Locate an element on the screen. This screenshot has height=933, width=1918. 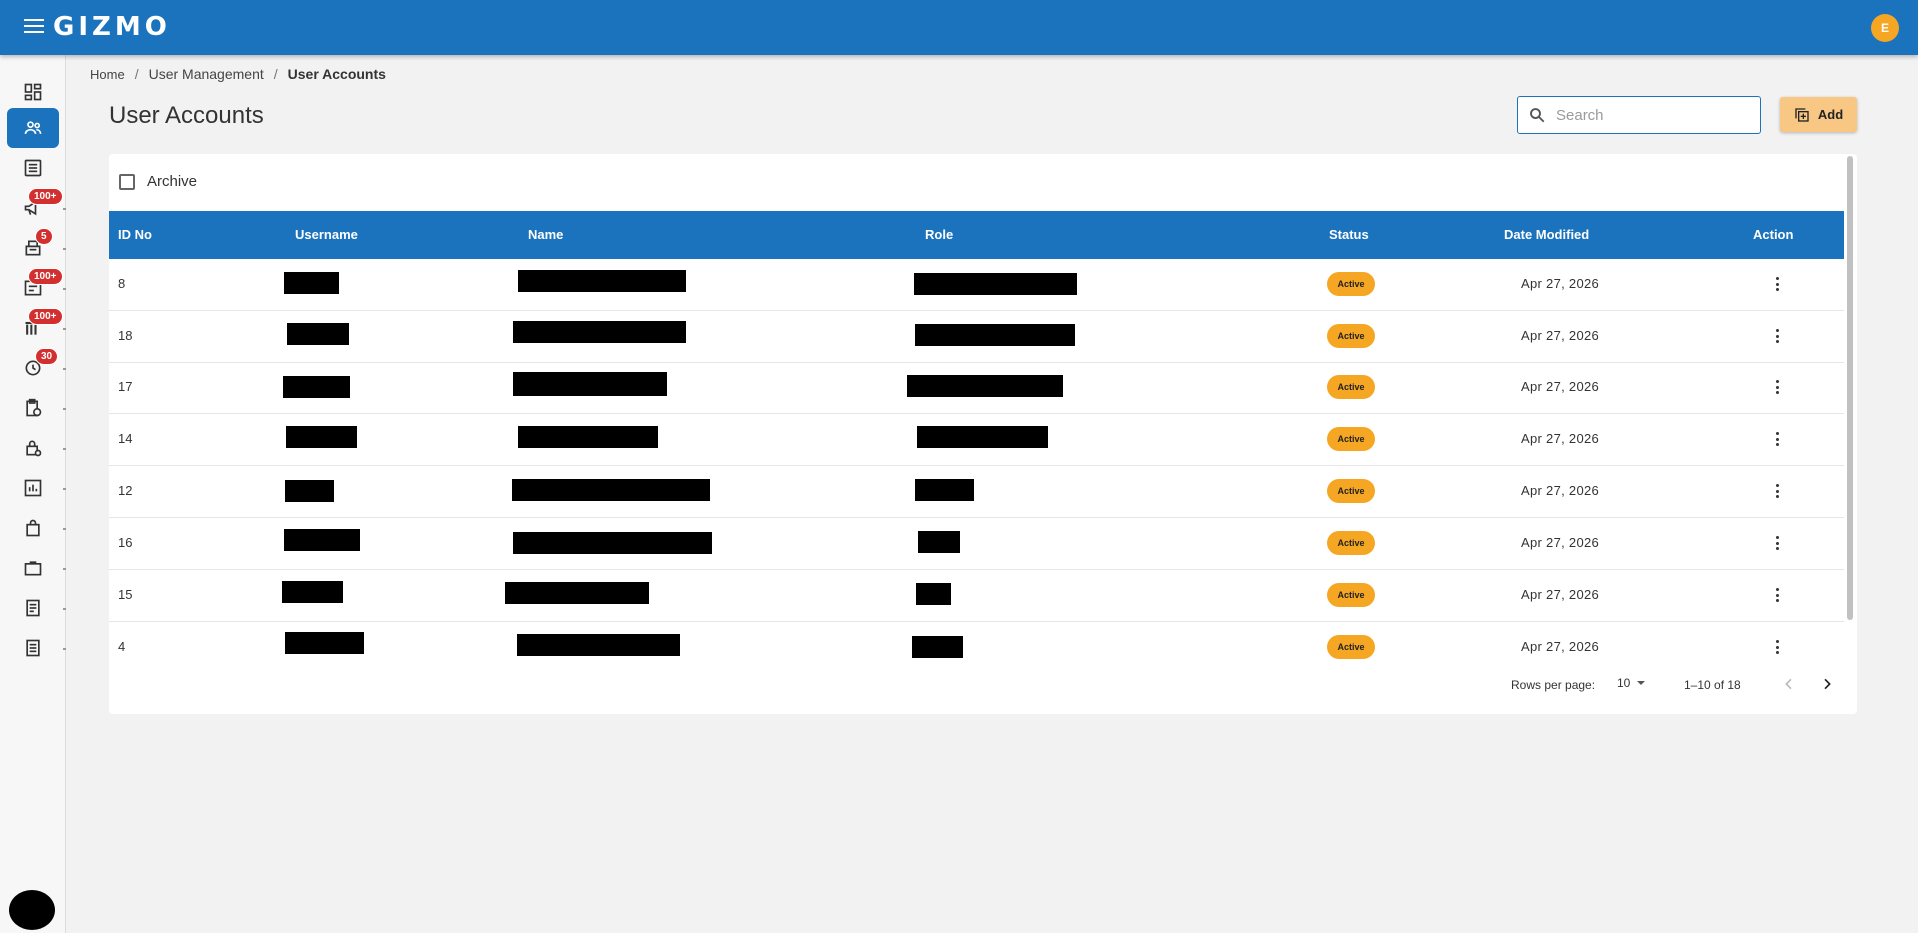
briefcase-icon is located at coordinates (33, 568).